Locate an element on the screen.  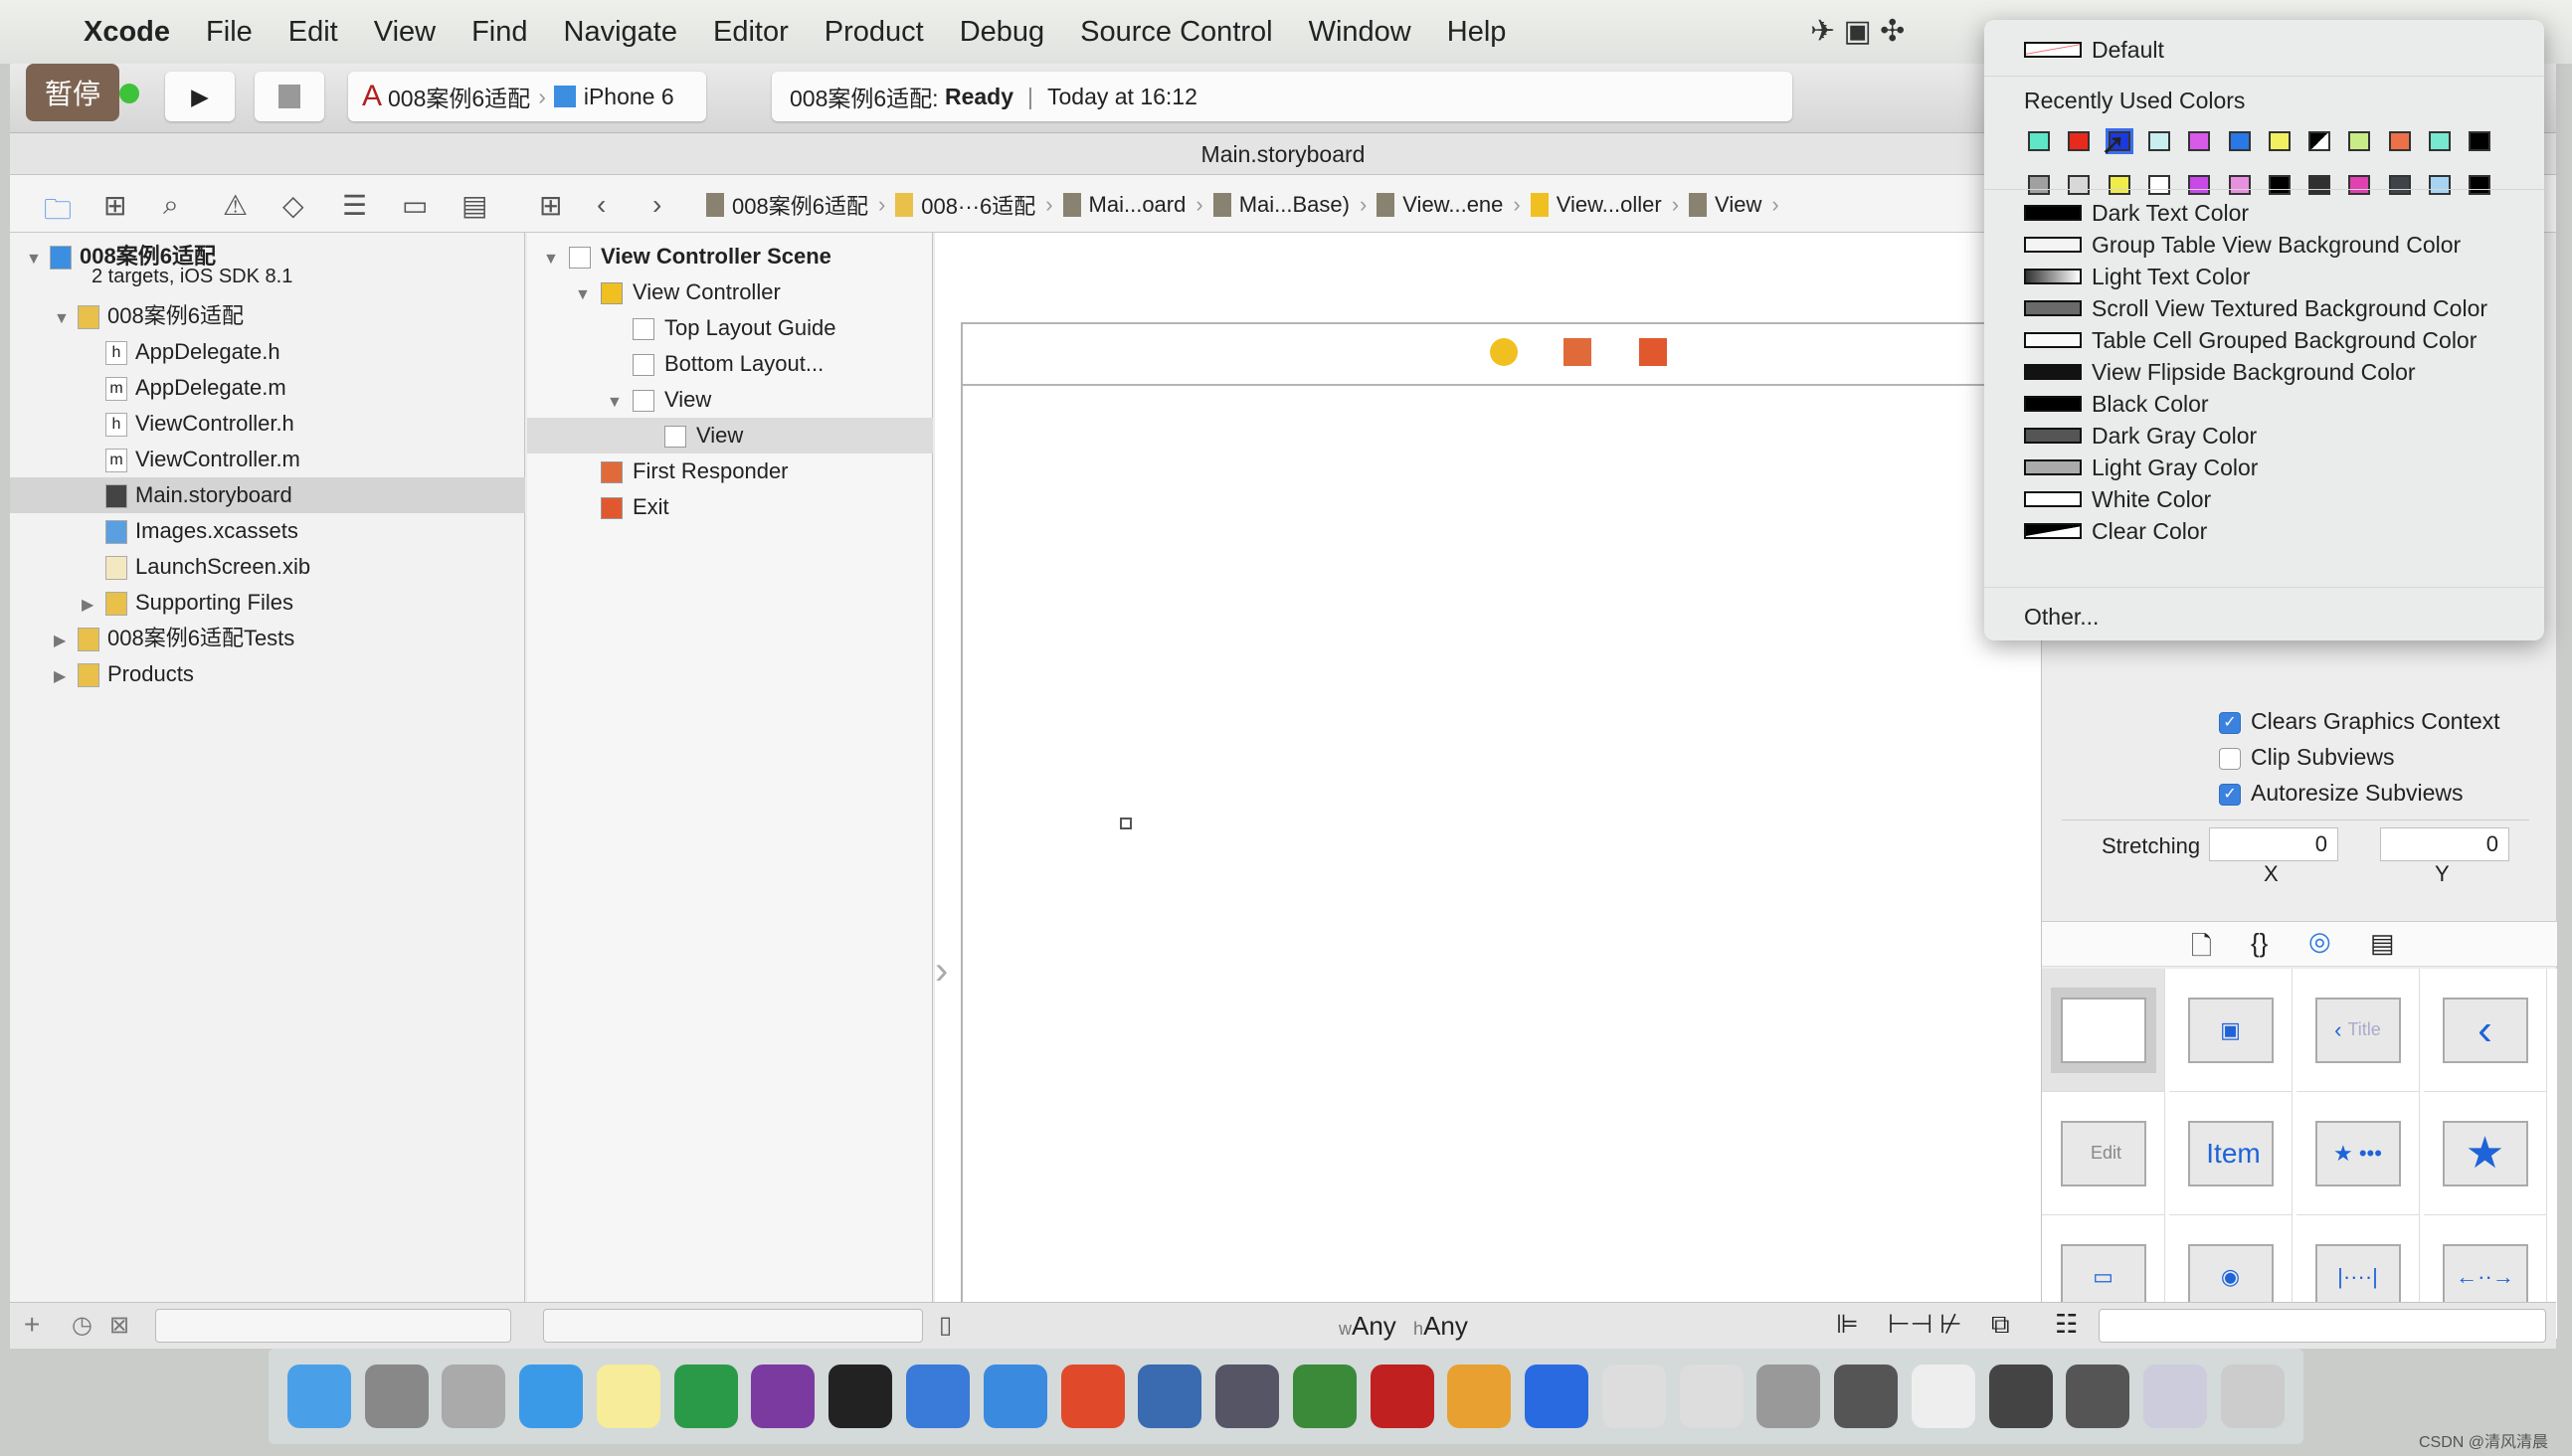
navigator-item: ▶ 008案例6适配Tests is located at coordinates (267, 638).